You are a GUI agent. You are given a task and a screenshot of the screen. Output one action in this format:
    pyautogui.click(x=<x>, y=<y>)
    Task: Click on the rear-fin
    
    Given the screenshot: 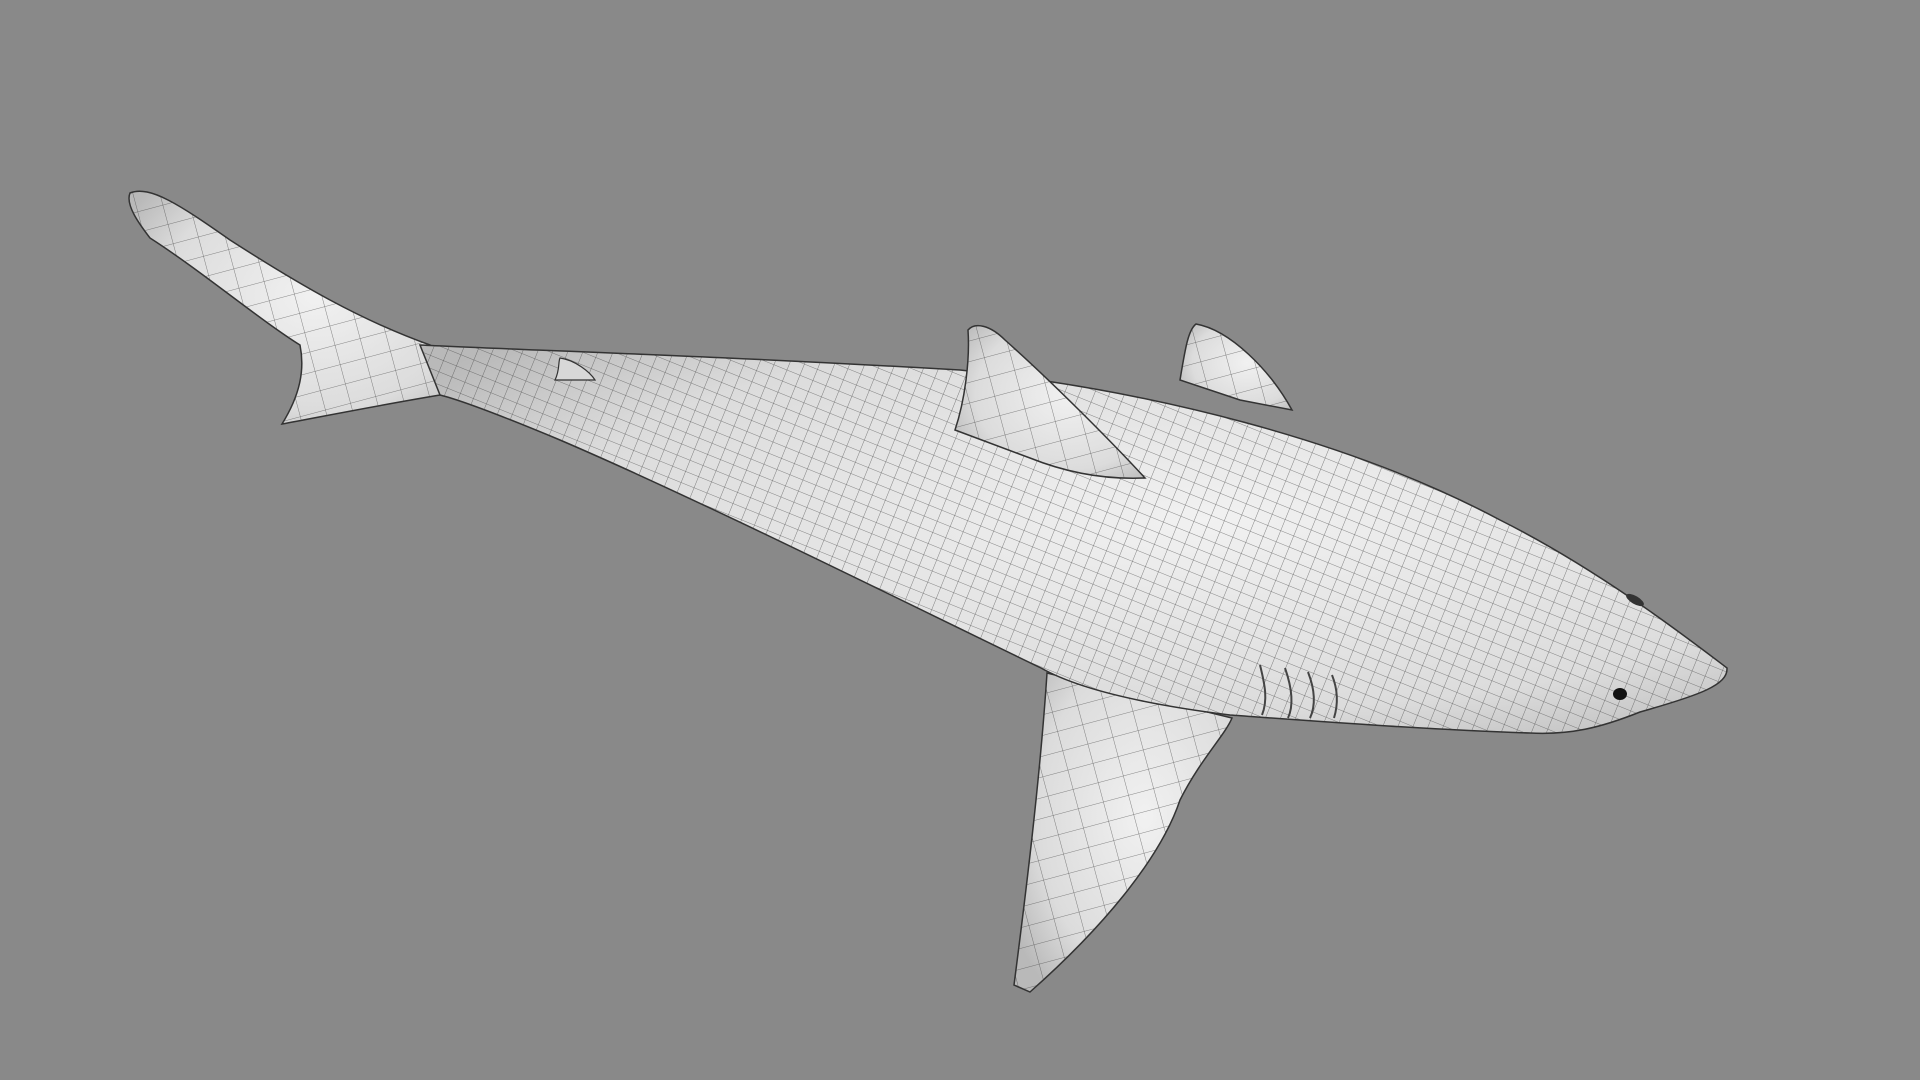 What is the action you would take?
    pyautogui.click(x=1236, y=367)
    